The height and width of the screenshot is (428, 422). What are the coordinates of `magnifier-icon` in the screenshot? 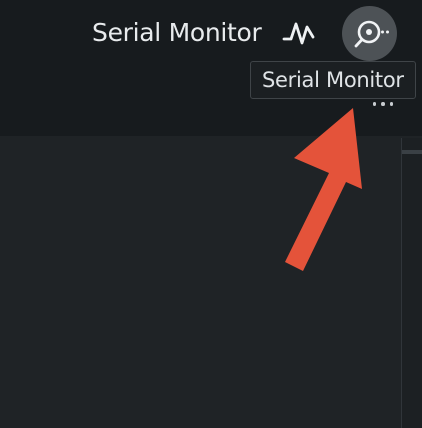 It's located at (371, 33).